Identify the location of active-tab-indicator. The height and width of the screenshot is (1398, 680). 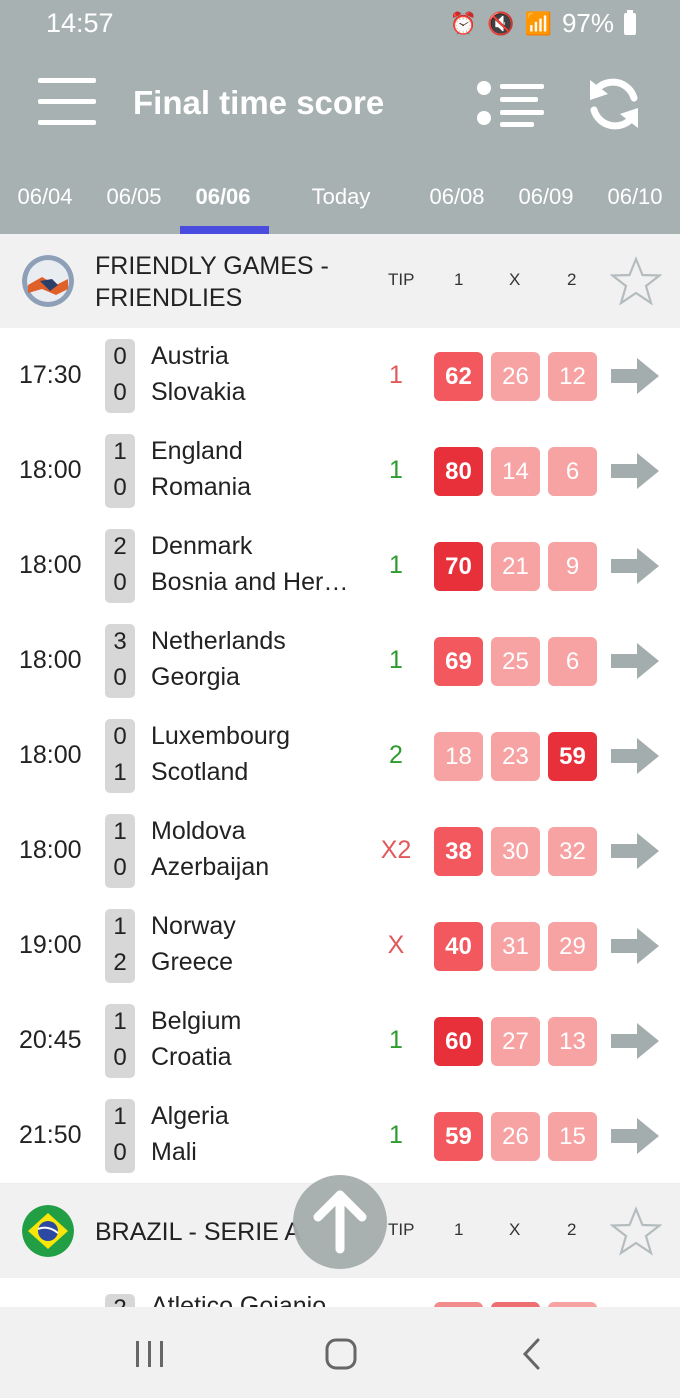
(224, 230).